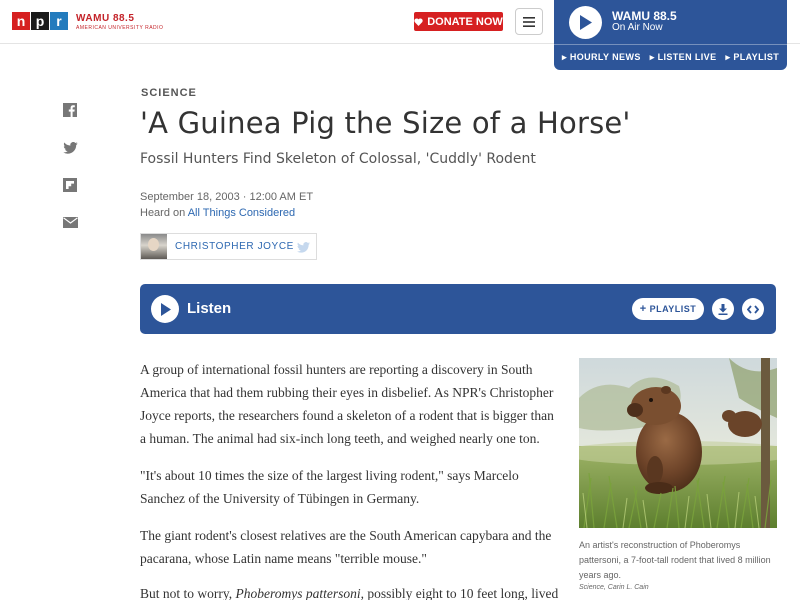 The height and width of the screenshot is (600, 800). Describe the element at coordinates (458, 309) in the screenshot. I see `audio-player-bar: Listen + PLAYLIST` at that location.